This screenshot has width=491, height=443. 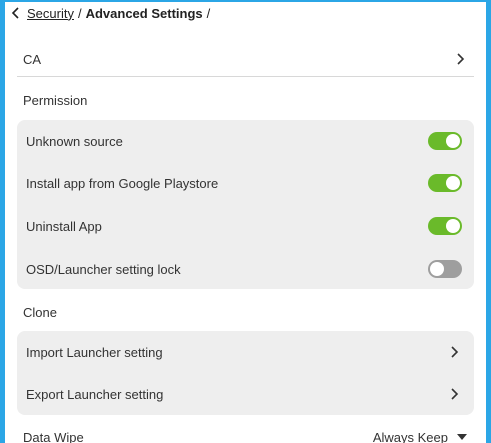 I want to click on unknown-source-toggle, so click(x=445, y=141).